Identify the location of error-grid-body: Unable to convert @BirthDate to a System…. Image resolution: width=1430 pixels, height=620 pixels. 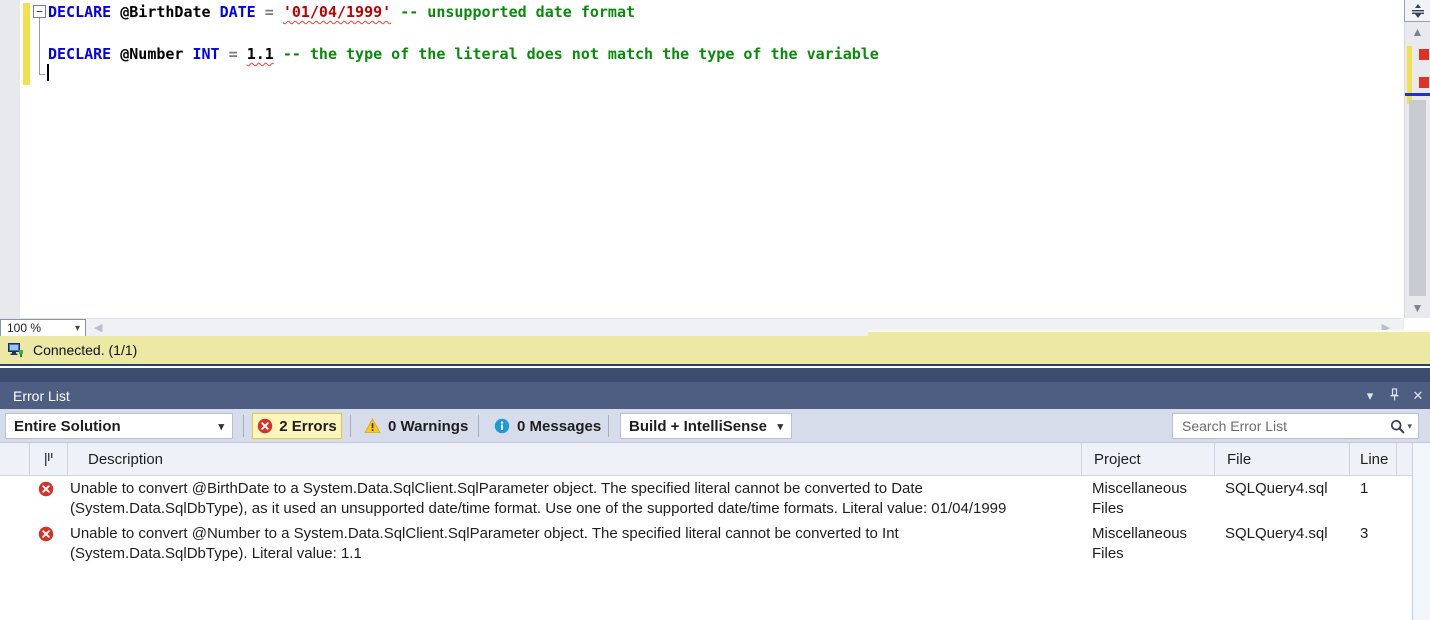
(706, 521).